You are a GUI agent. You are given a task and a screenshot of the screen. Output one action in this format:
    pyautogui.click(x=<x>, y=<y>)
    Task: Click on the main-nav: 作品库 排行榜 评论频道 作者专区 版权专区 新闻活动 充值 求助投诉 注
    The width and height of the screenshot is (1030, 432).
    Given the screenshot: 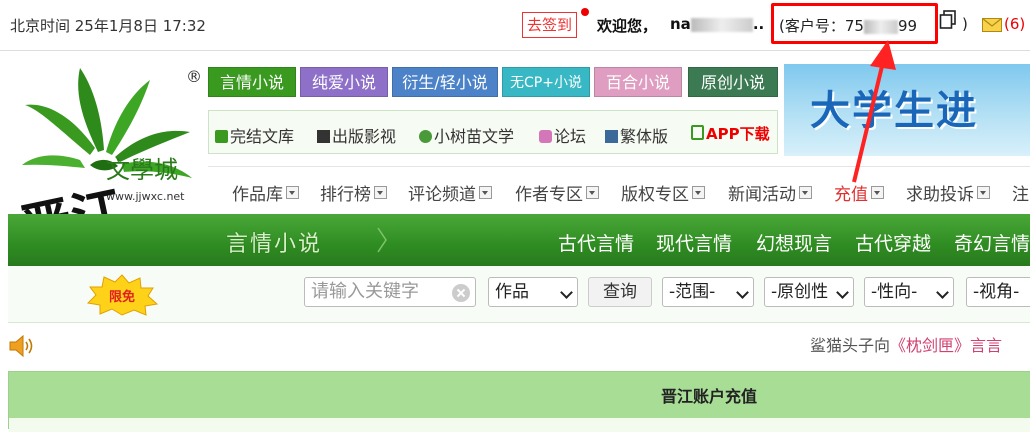 What is the action you would take?
    pyautogui.click(x=619, y=190)
    